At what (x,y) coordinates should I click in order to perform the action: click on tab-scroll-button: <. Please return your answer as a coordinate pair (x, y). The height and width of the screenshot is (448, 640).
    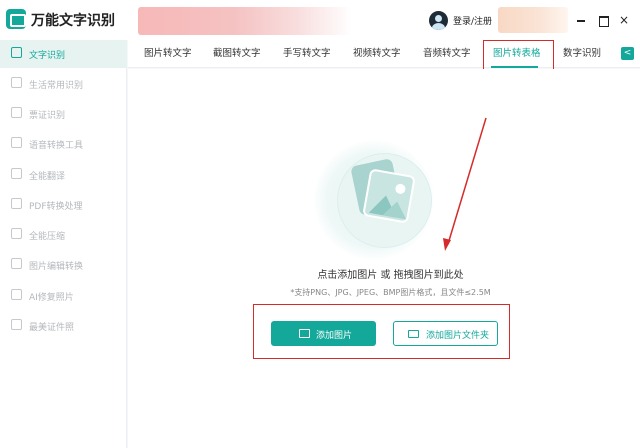
    Looking at the image, I should click on (627, 53).